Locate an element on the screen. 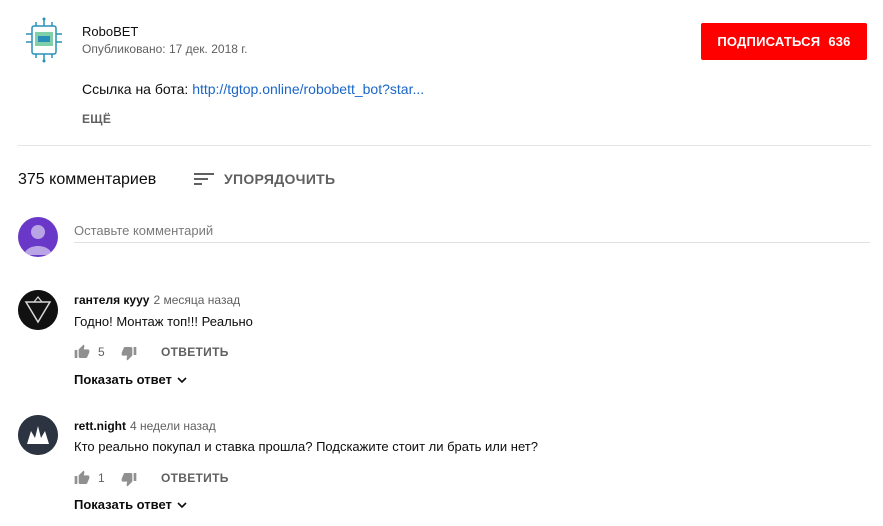 Image resolution: width=883 pixels, height=526 pixels. subscriber-count: 636 is located at coordinates (839, 41).